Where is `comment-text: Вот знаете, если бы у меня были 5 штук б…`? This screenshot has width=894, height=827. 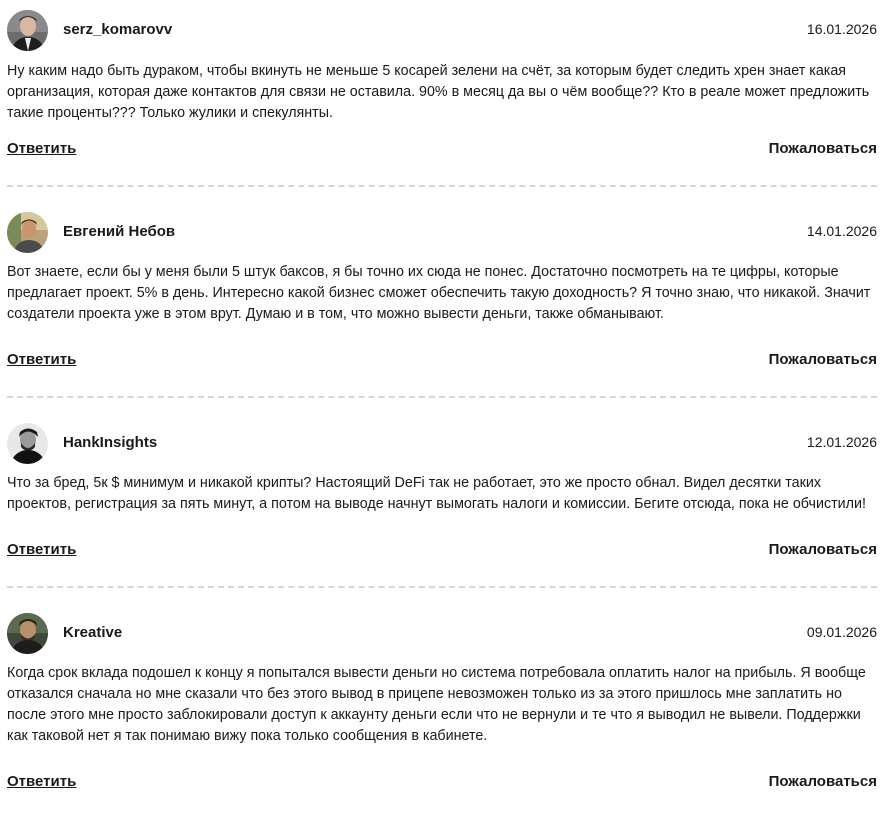
comment-text: Вот знаете, если бы у меня были 5 штук б… is located at coordinates (439, 293).